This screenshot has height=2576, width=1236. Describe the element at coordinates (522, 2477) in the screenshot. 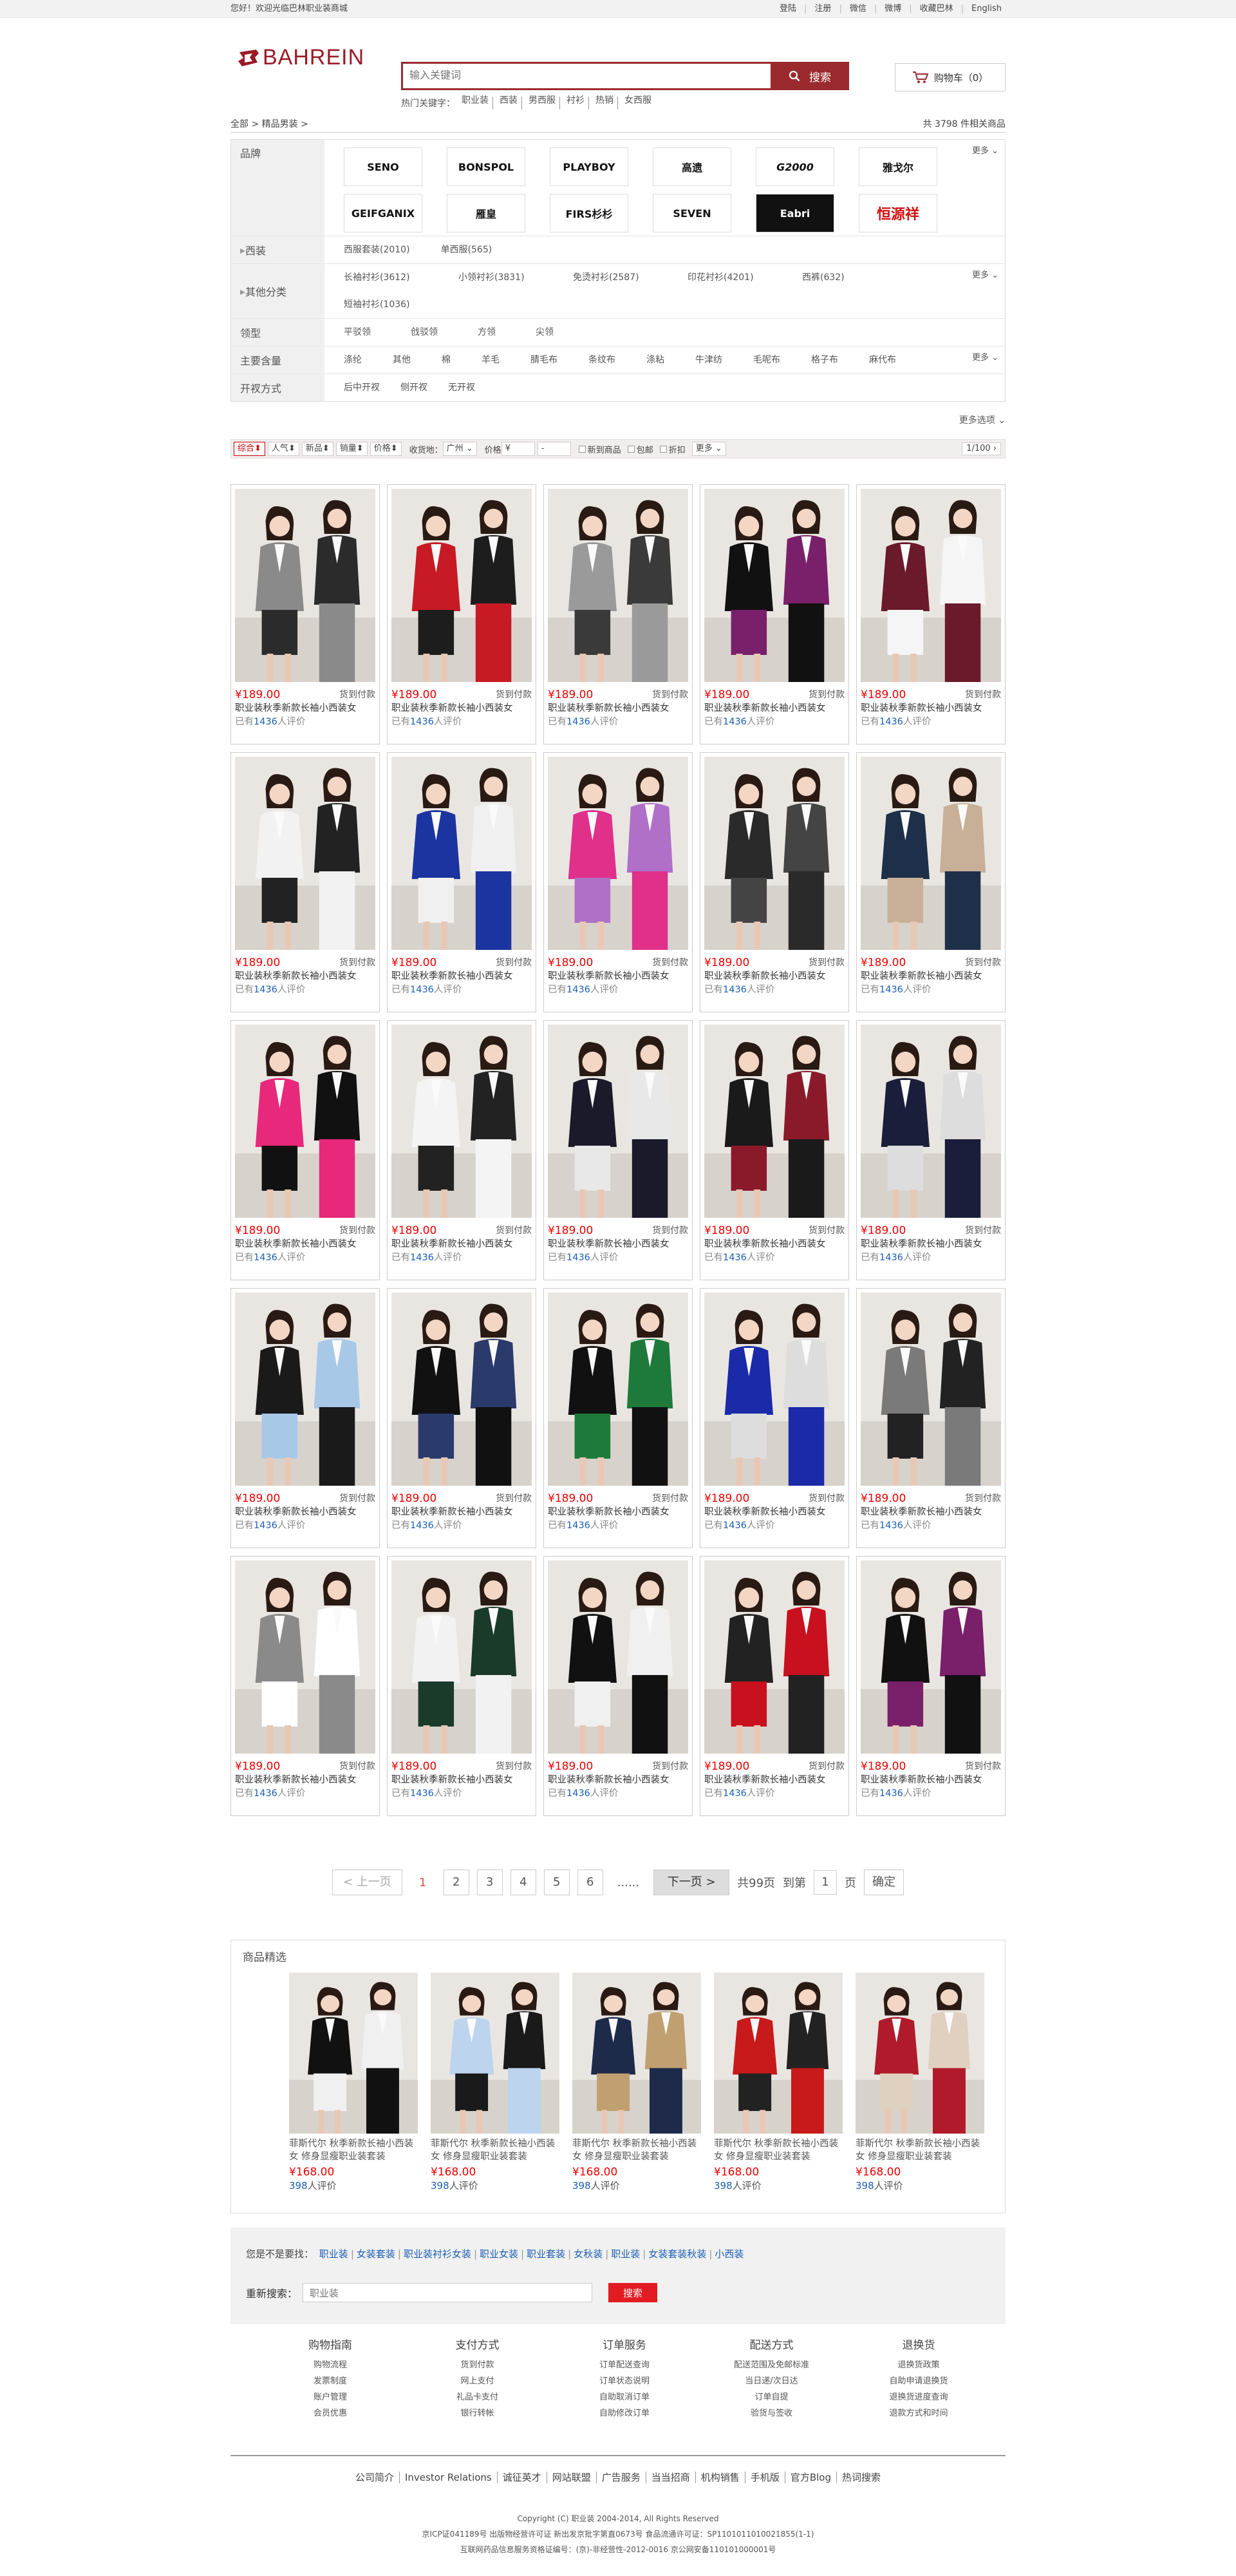

I see `footer-link: 诚征英才` at that location.